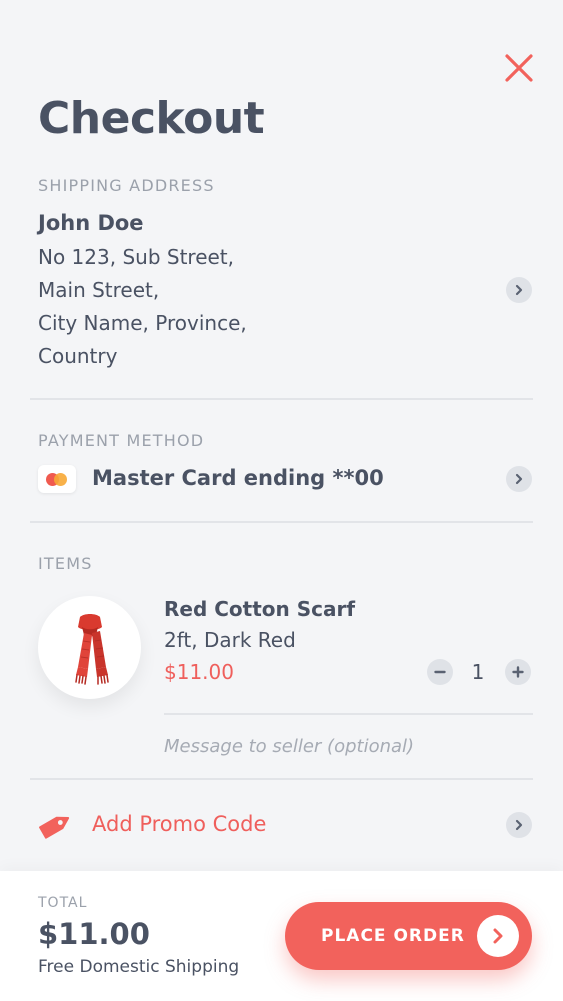 Image resolution: width=563 pixels, height=1001 pixels. What do you see at coordinates (393, 936) in the screenshot?
I see `place-order-label: PLACE ORDER` at bounding box center [393, 936].